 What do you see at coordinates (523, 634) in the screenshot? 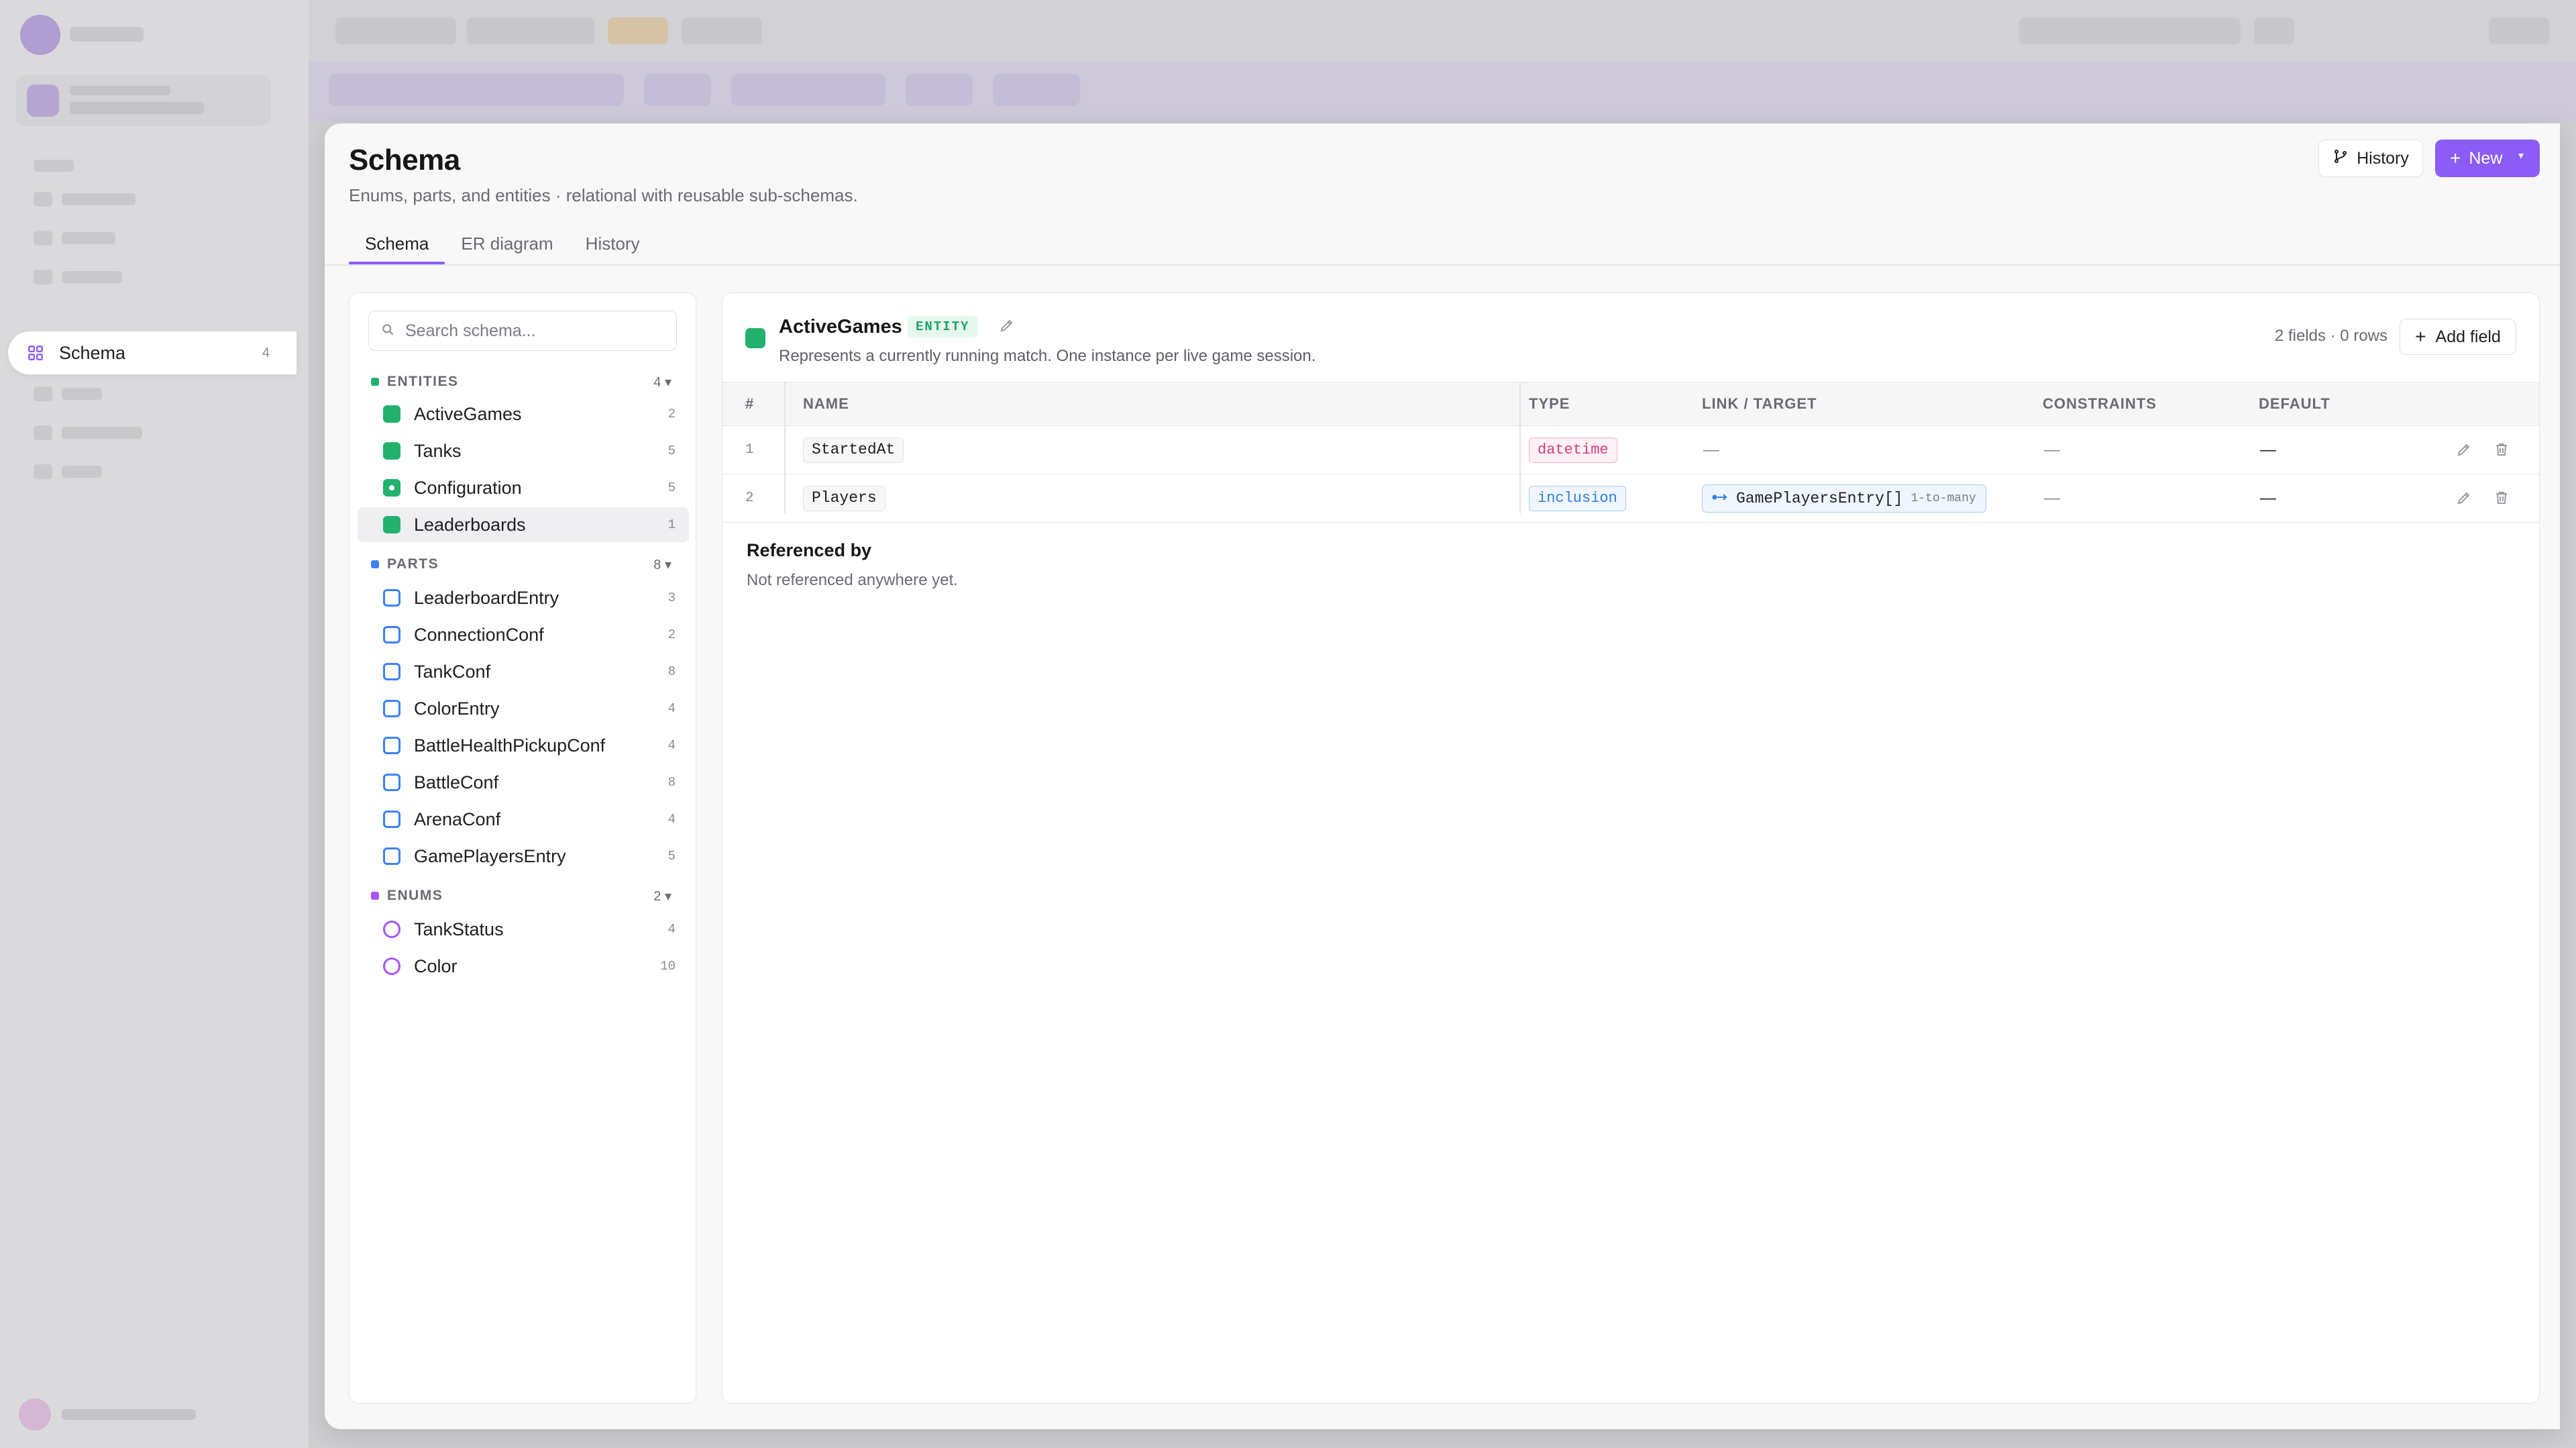
I see `list-item-connectionconf: ConnectionConf 2` at bounding box center [523, 634].